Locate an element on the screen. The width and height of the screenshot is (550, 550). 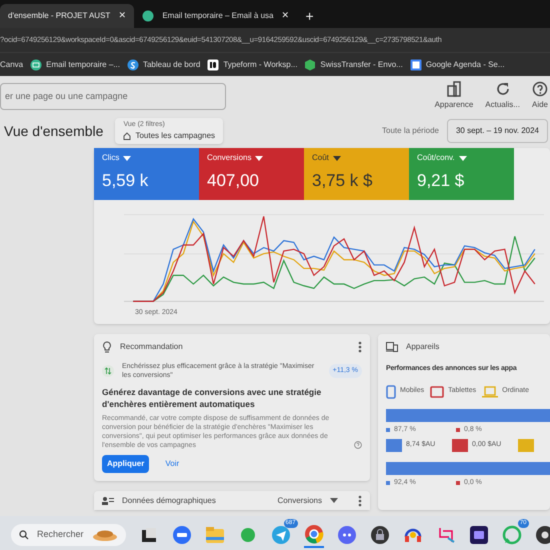
taskbar-search: Rechercher is located at coordinates (68, 535).